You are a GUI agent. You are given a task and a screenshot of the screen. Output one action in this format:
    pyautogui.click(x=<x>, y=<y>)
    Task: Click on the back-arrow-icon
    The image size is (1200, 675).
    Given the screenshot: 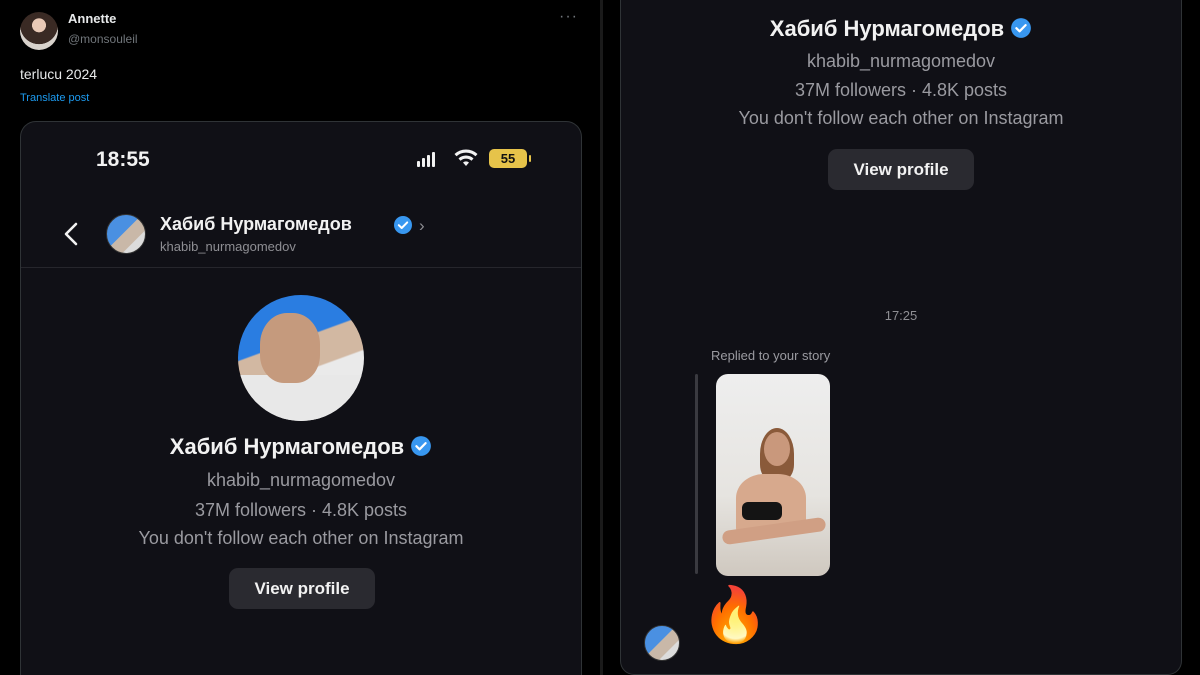 What is the action you would take?
    pyautogui.click(x=72, y=234)
    